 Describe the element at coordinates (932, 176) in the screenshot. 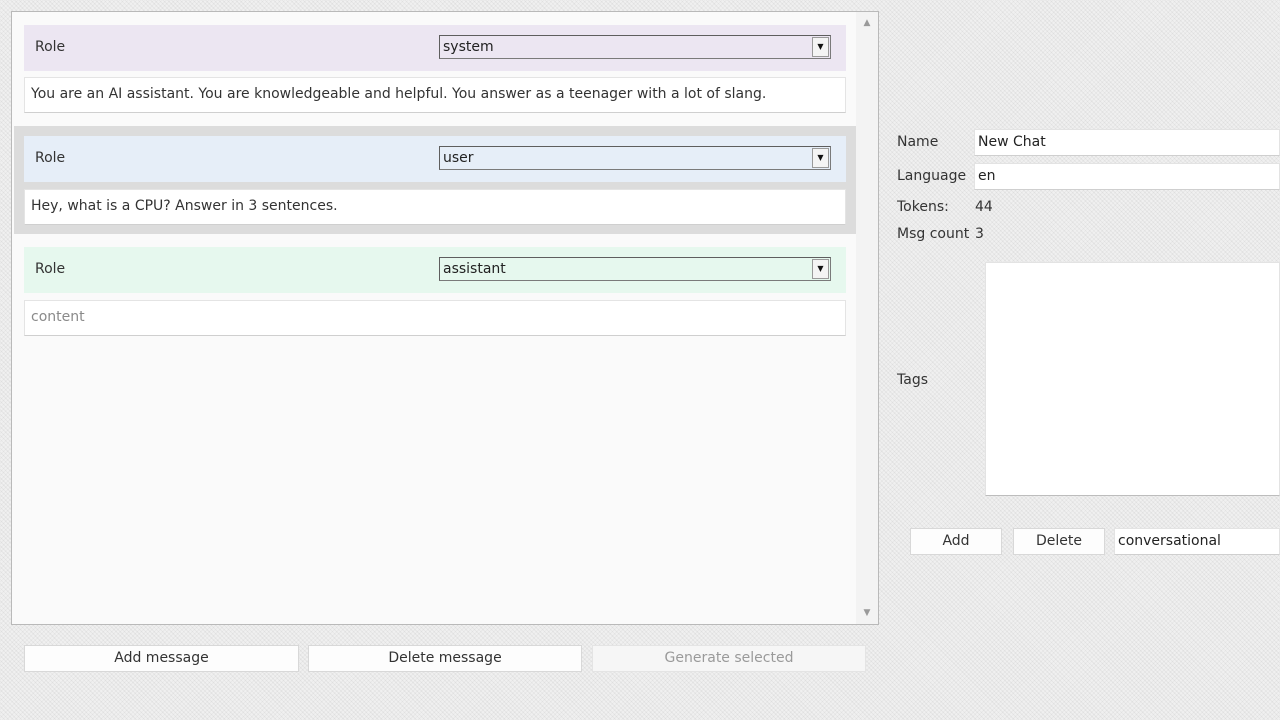

I see `language-label: Language` at that location.